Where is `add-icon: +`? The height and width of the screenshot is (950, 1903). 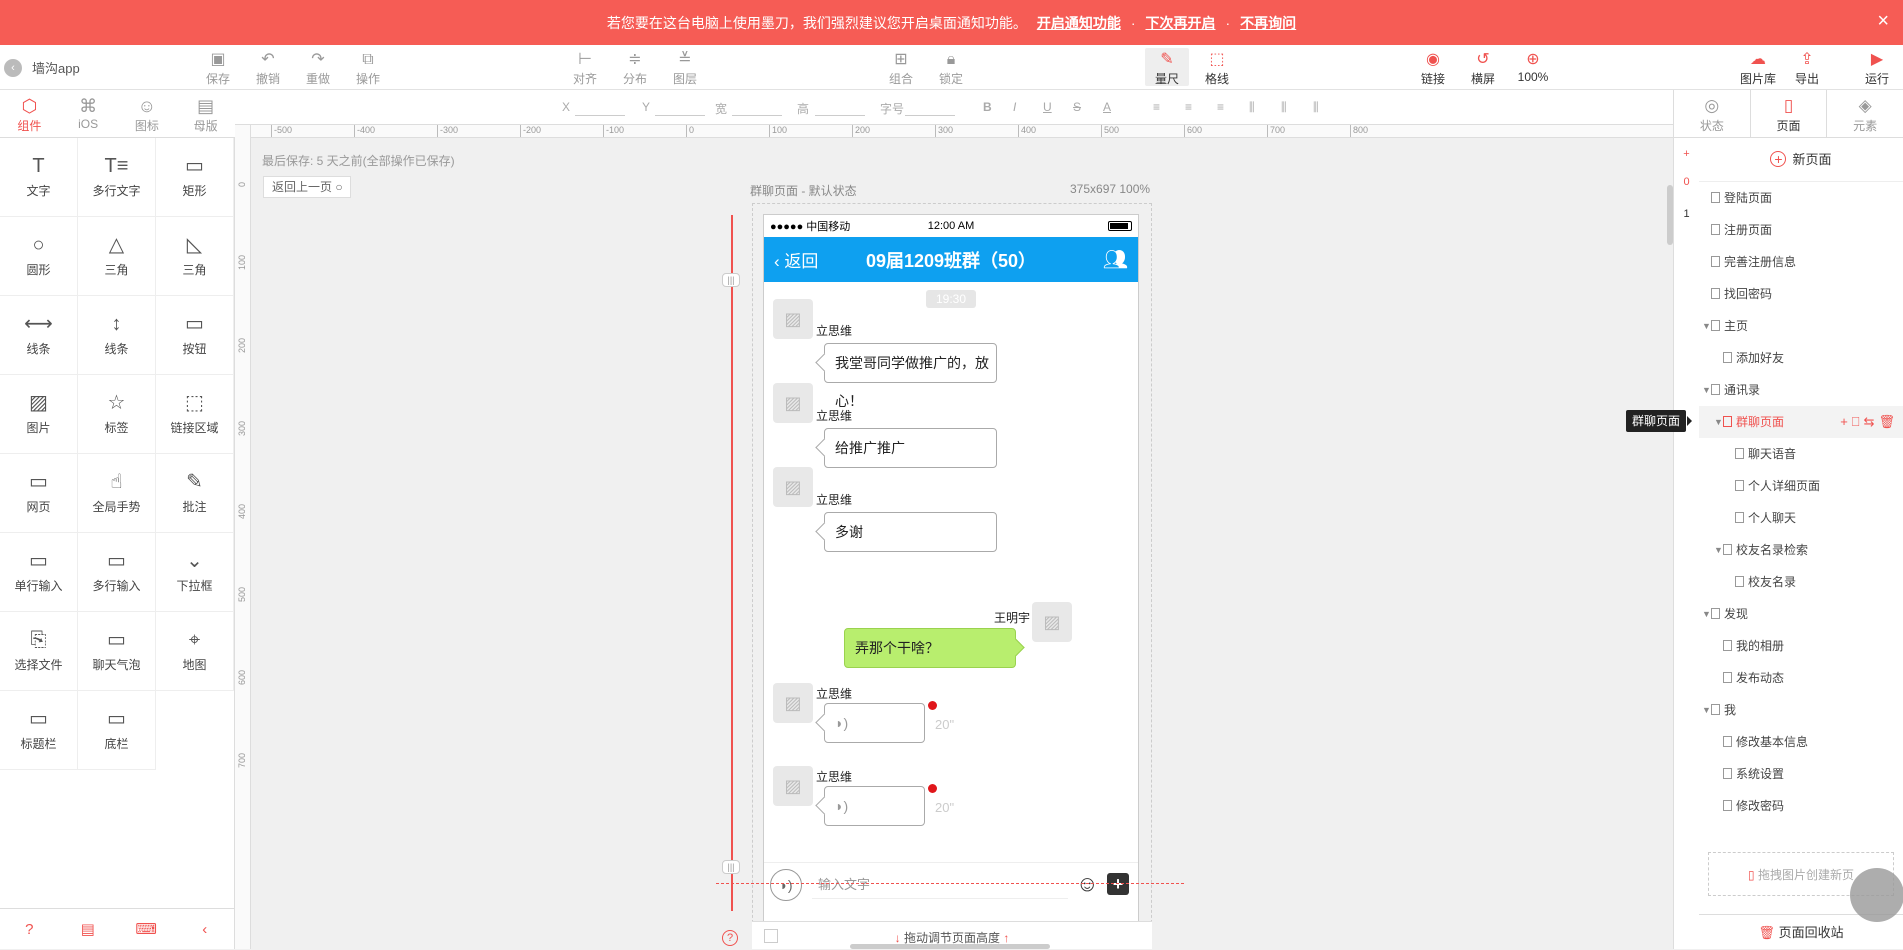 add-icon: + is located at coordinates (1686, 152).